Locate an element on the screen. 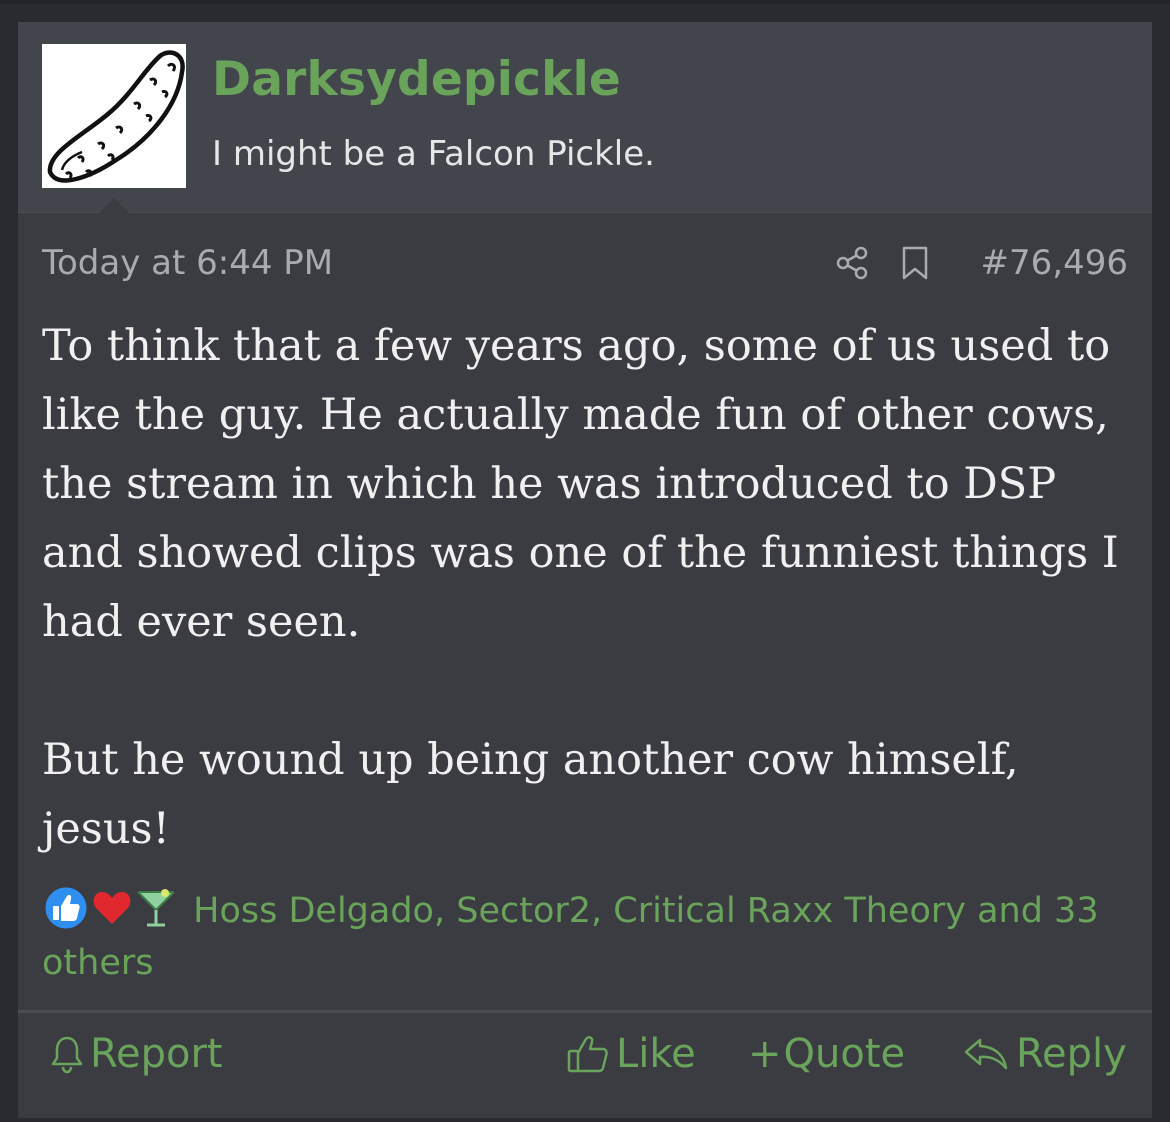  reaction-icons is located at coordinates (112, 908).